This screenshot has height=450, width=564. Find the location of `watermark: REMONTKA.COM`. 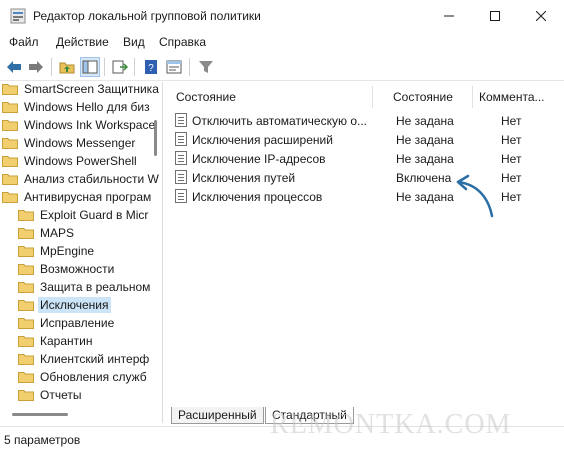

watermark: REMONTKA.COM is located at coordinates (391, 424).